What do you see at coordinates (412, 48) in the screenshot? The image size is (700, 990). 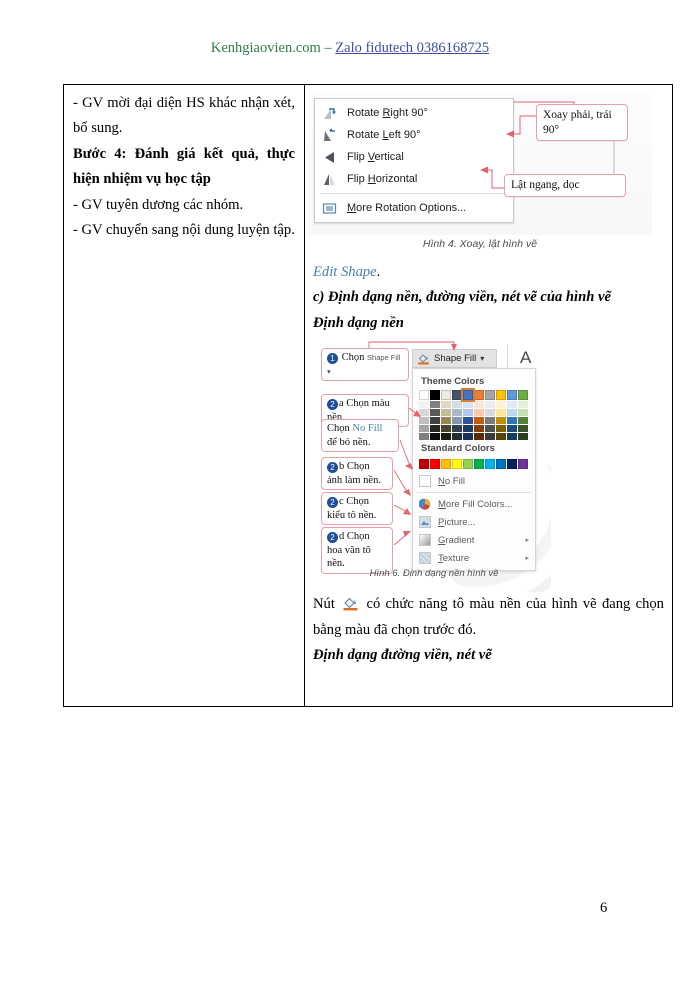 I see `header-zalo-link: Zalo fidutech 0386168725` at bounding box center [412, 48].